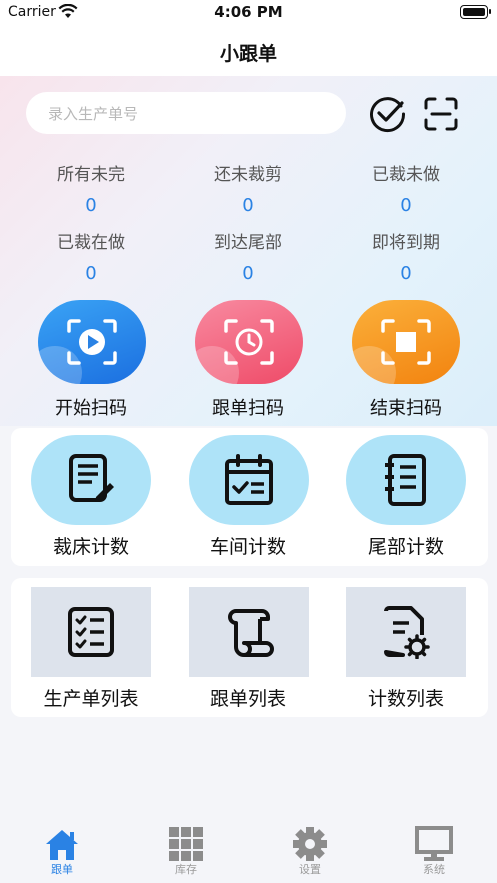  I want to click on stat-label-all-unfinished: 所有未完, so click(91, 175).